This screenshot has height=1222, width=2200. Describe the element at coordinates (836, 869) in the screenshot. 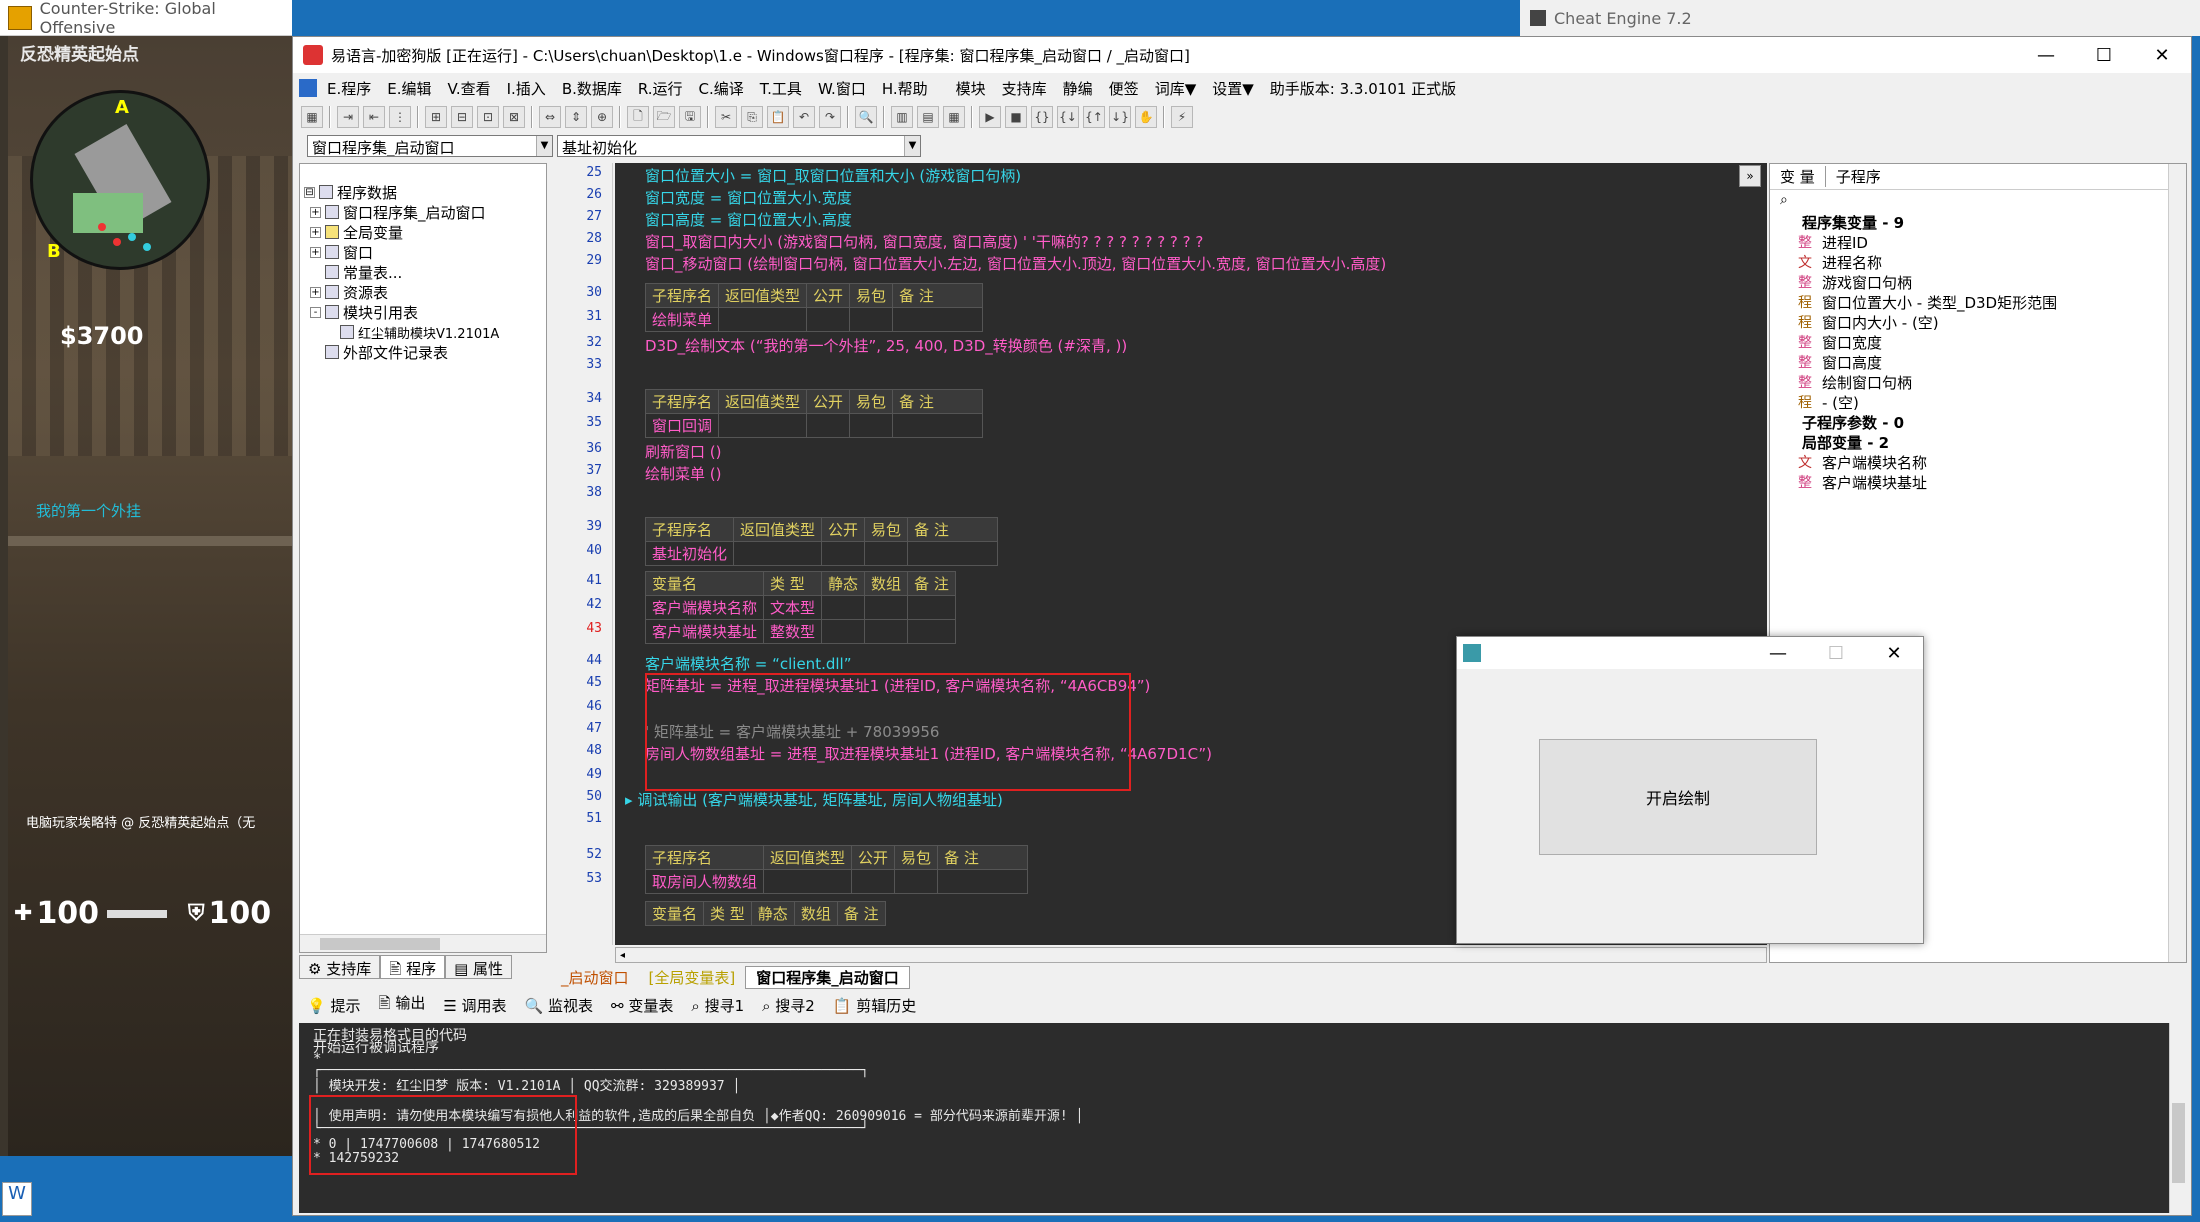

I see `sub-table: 子程序名 返回值类型 公开 易包备 注 取房间人物数组` at that location.